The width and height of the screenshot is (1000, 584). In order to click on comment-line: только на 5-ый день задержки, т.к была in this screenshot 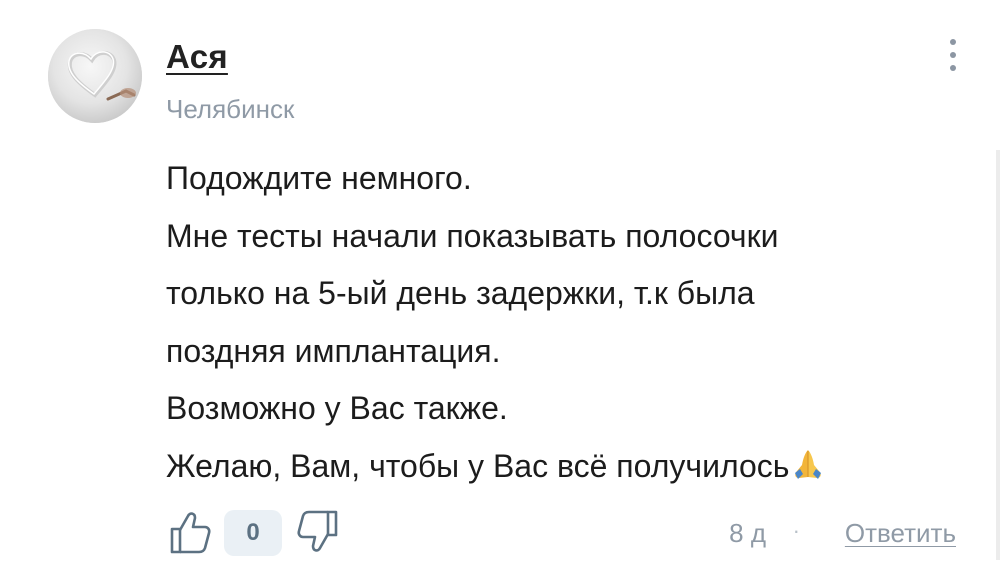, I will do `click(460, 293)`.